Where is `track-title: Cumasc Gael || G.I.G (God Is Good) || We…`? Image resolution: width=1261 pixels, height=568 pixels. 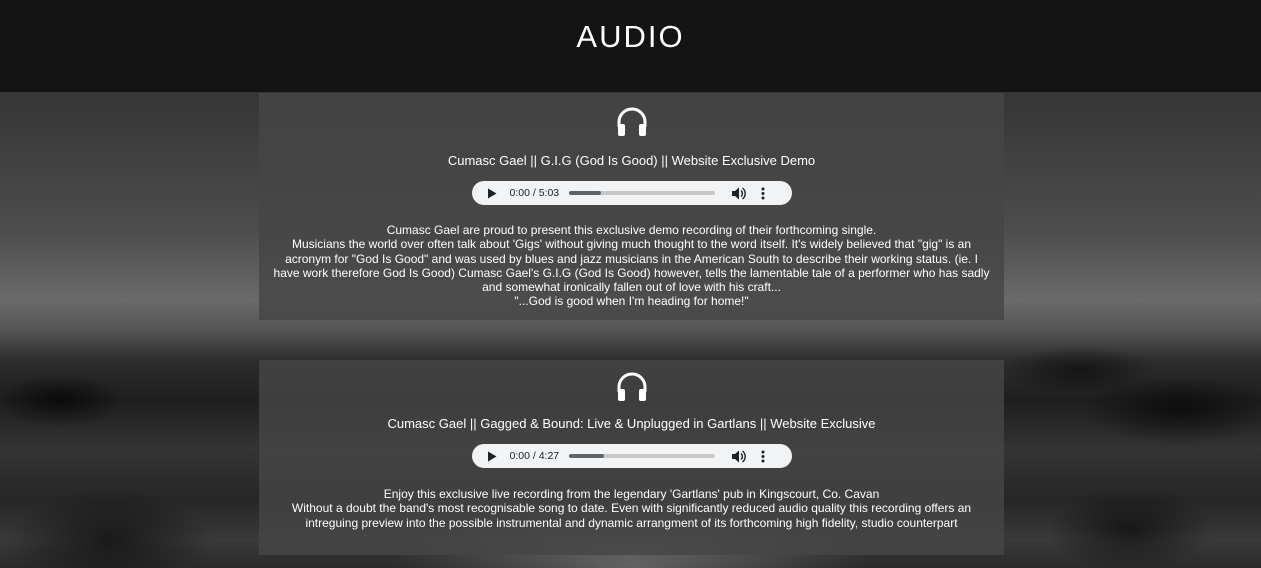 track-title: Cumasc Gael || G.I.G (God Is Good) || We… is located at coordinates (631, 160).